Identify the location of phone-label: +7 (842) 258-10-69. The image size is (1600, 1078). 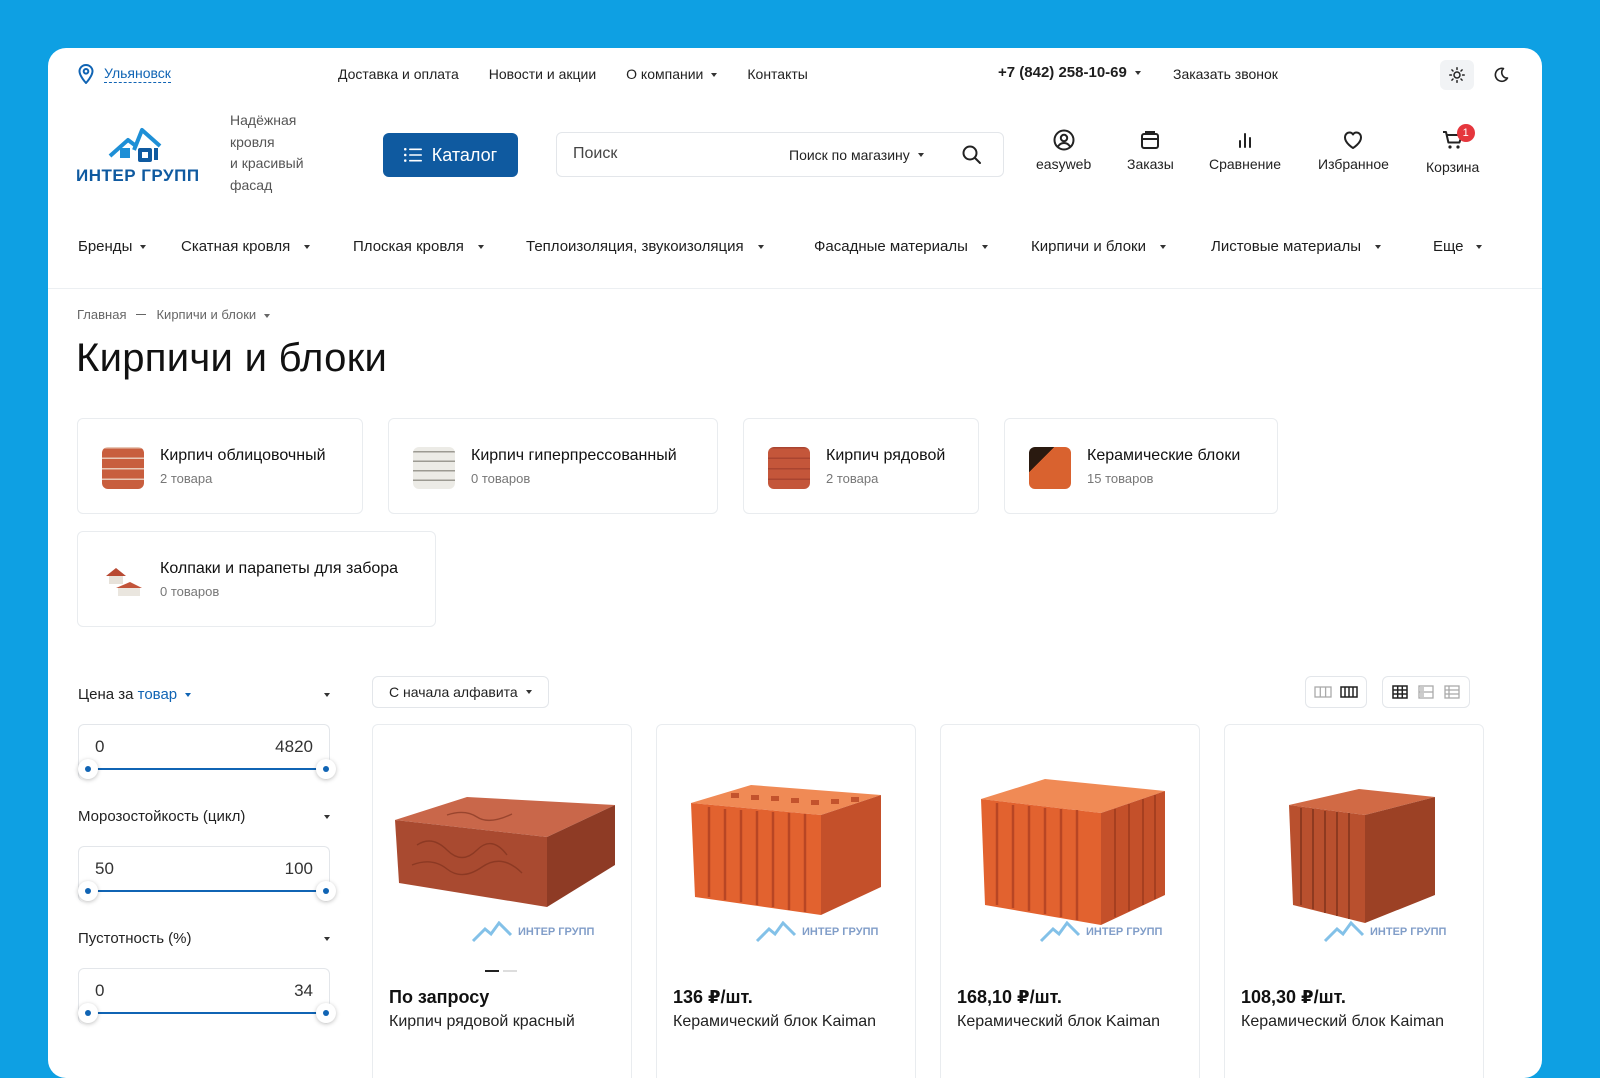
(1062, 72).